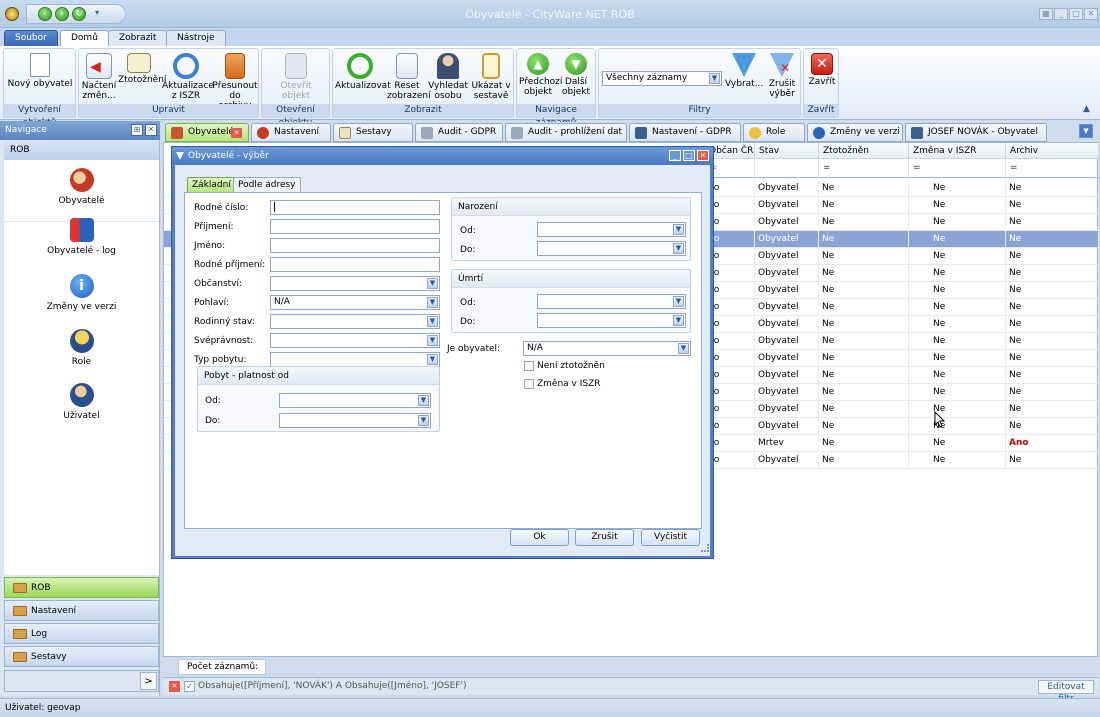 This screenshot has width=1100, height=717. I want to click on label-do: Do:, so click(468, 250).